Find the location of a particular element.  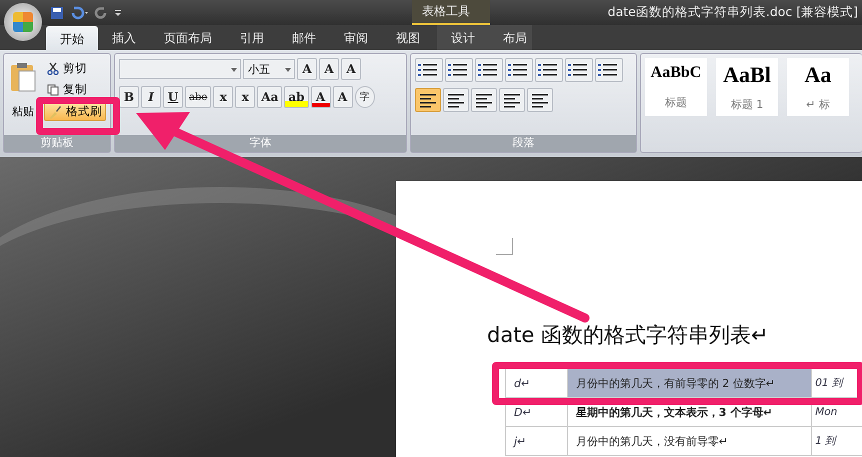

font-button: U is located at coordinates (173, 97).